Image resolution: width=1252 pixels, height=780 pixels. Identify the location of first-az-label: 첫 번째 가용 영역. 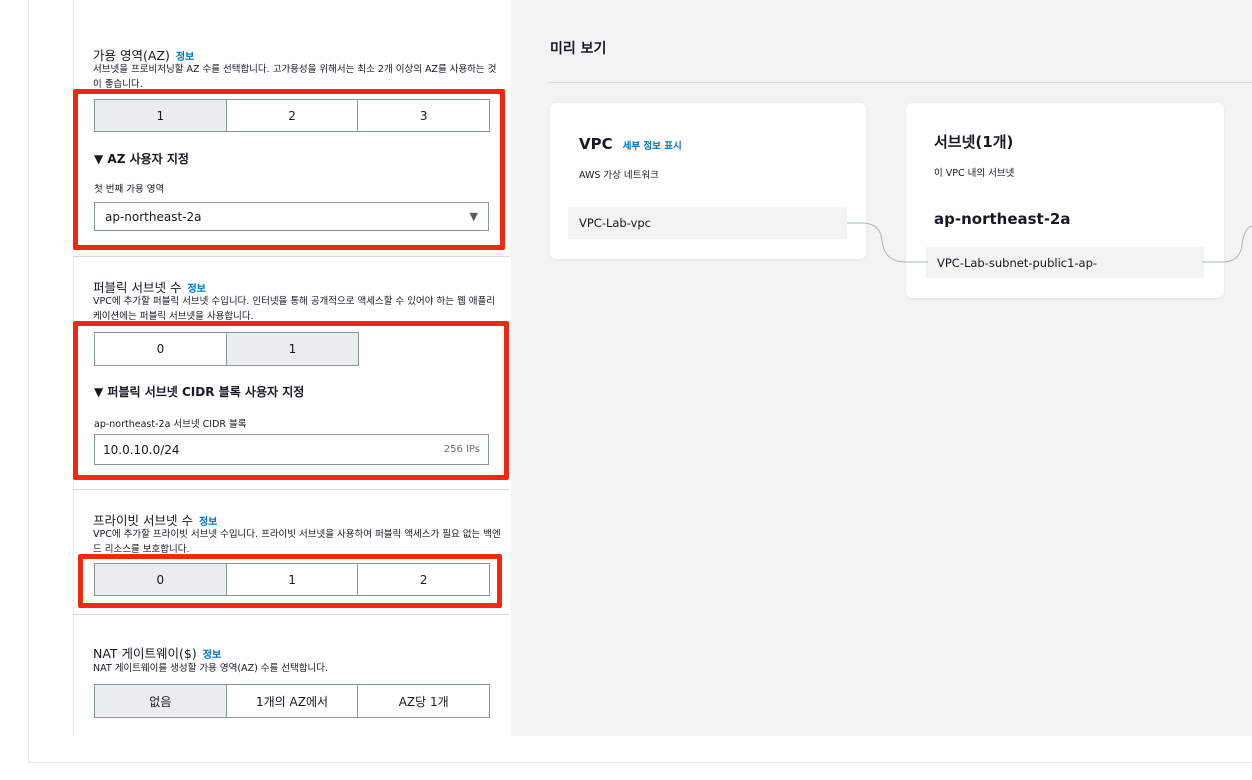
(129, 189).